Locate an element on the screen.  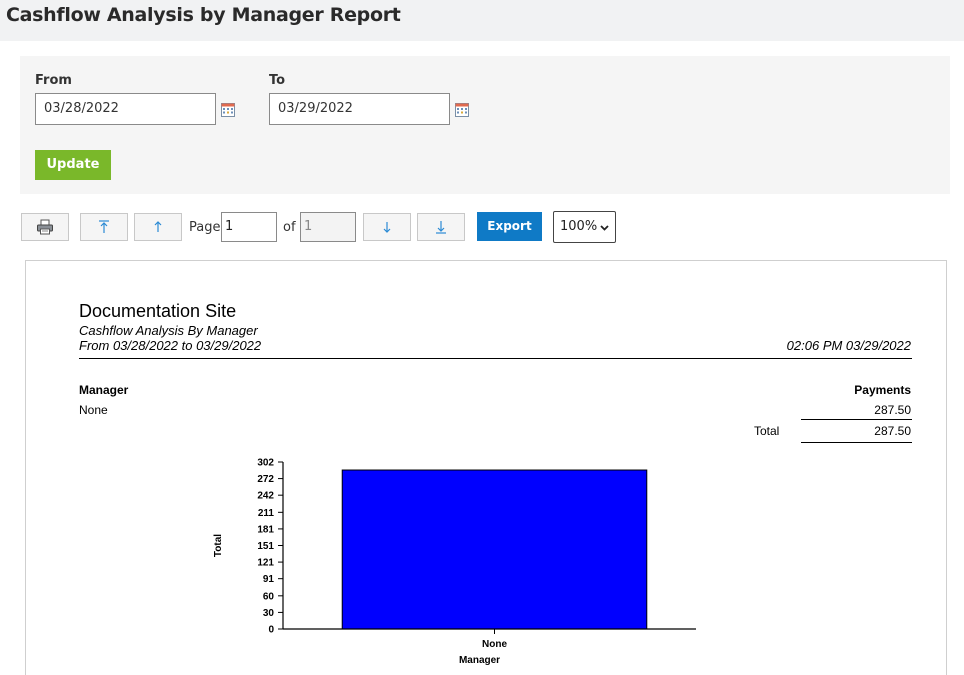
manager-column-header: Manager is located at coordinates (104, 390).